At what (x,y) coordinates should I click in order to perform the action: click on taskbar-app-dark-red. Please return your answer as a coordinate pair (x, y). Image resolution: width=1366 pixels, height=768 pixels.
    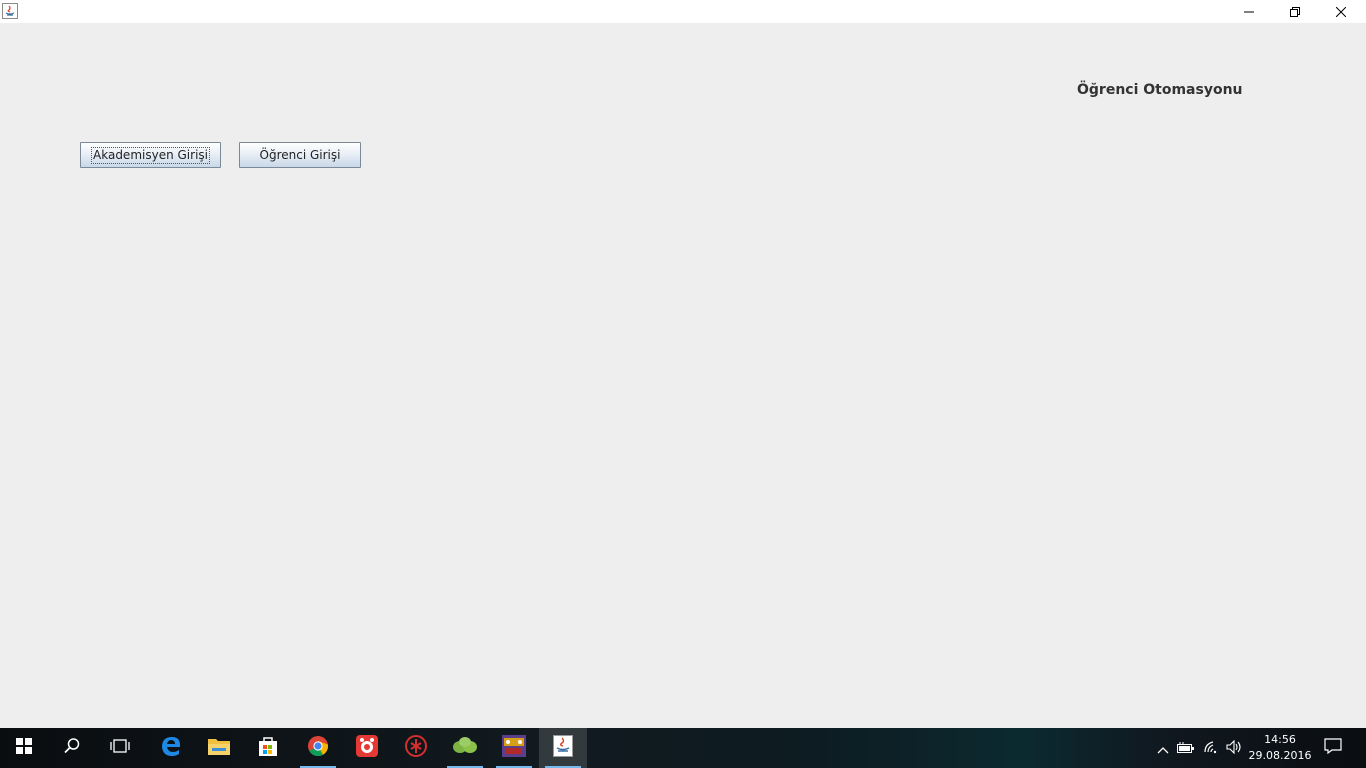
    Looking at the image, I should click on (416, 748).